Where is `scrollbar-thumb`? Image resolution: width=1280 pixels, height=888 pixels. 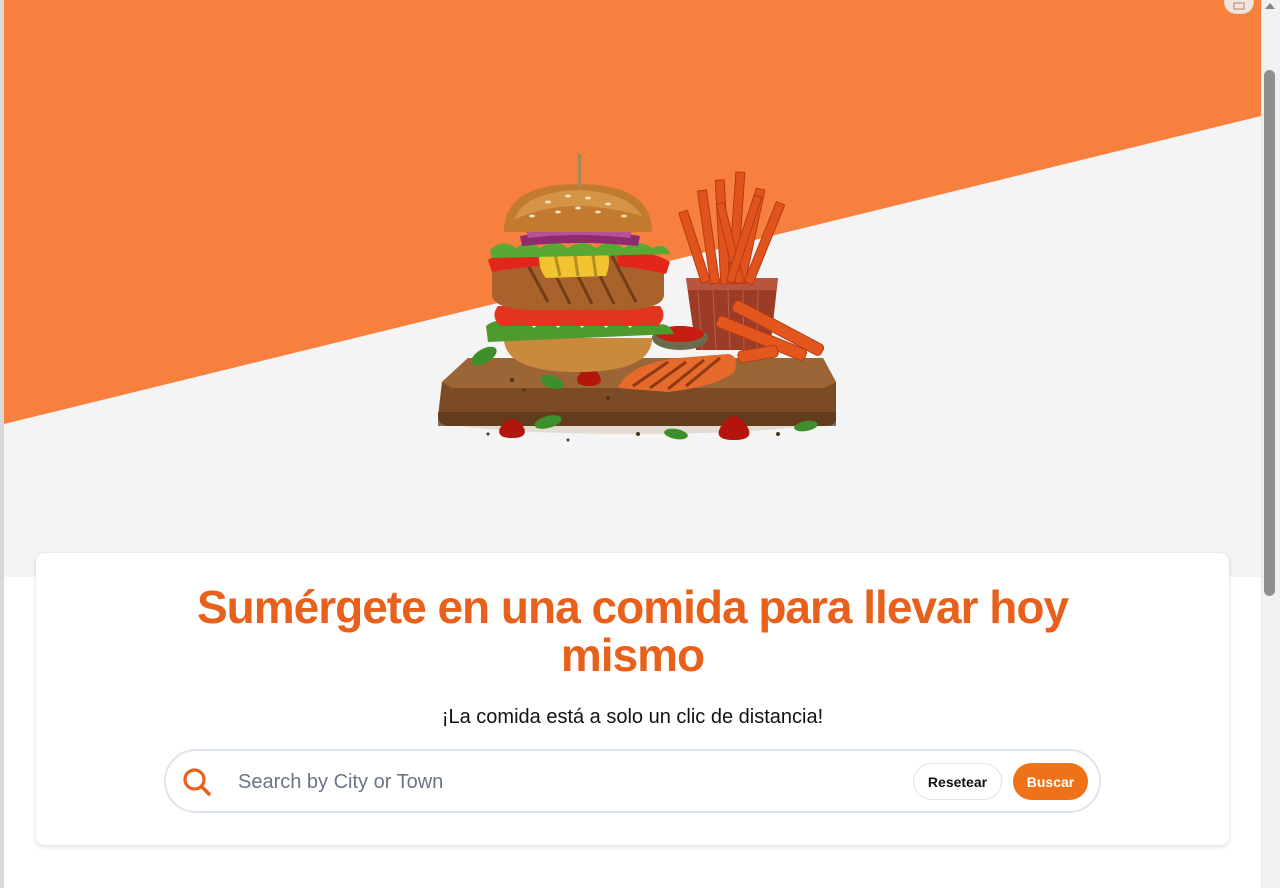 scrollbar-thumb is located at coordinates (1269, 333).